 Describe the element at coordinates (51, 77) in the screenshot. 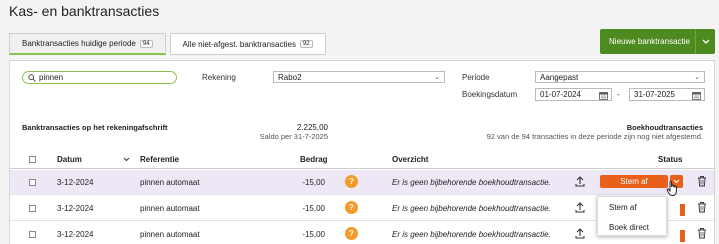

I see `search-input-value: pinnen` at that location.